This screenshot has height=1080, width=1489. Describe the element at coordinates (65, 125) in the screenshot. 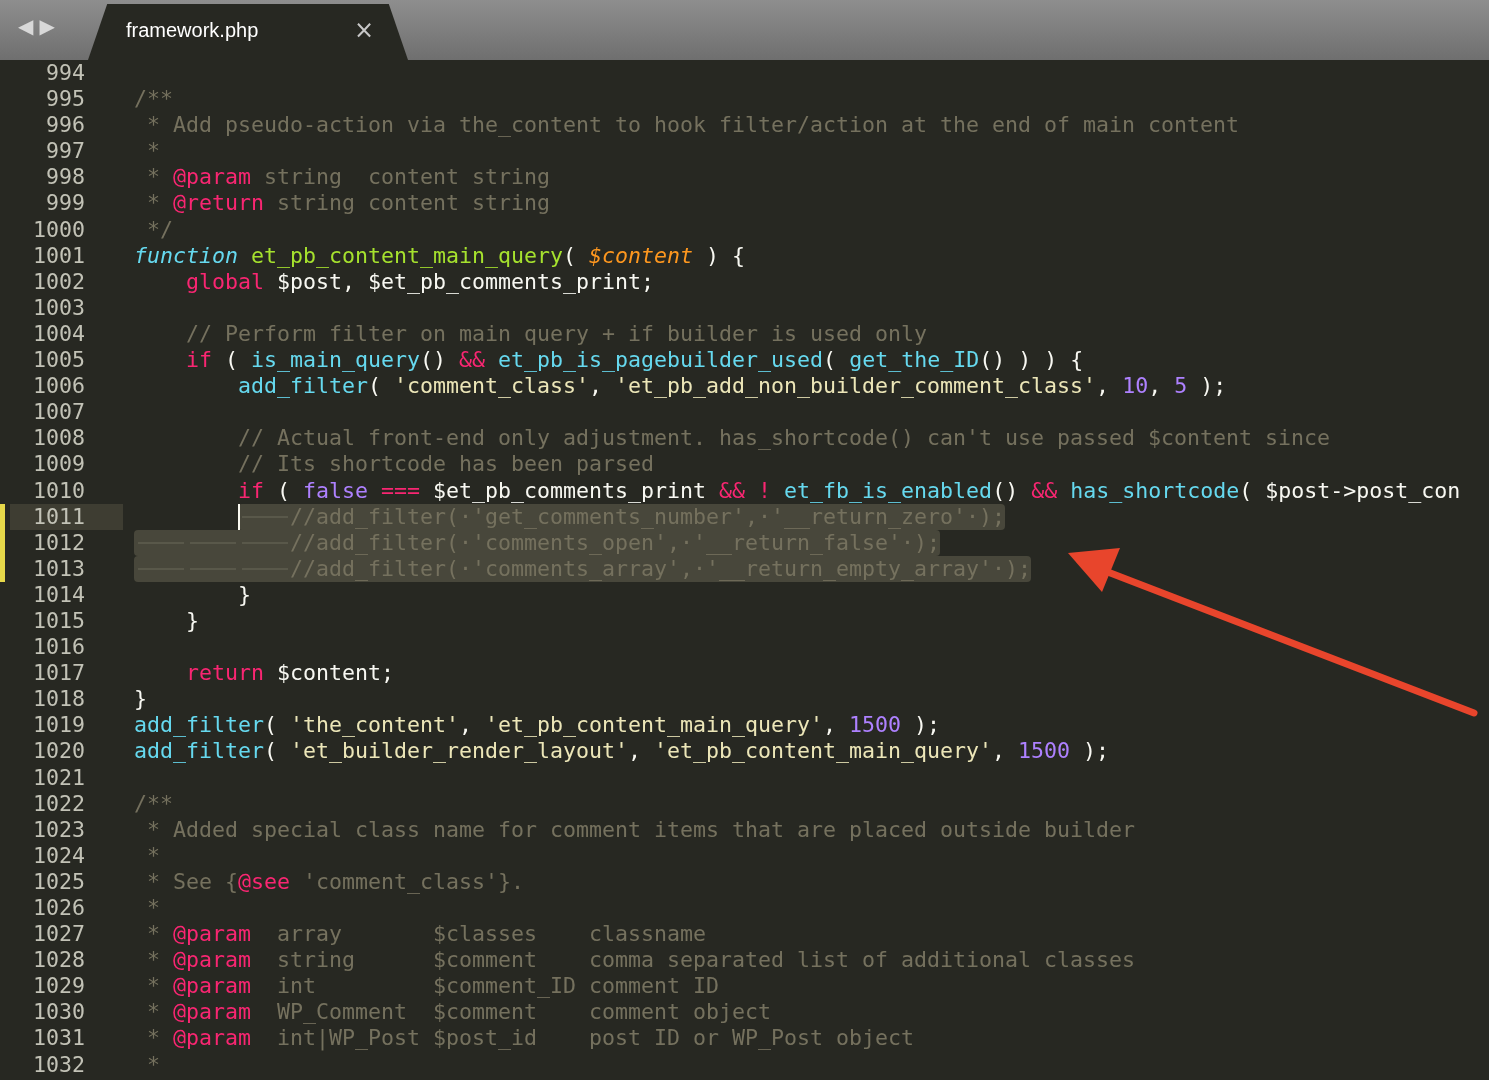

I see `line-number: 996` at that location.